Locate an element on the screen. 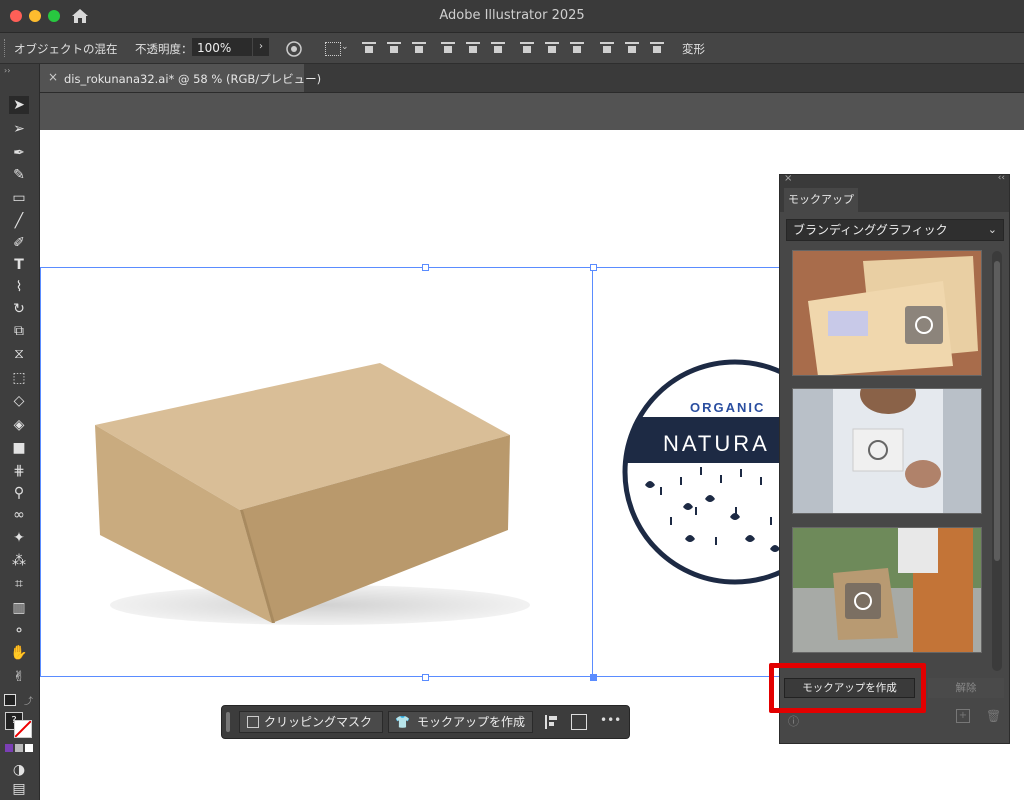 The height and width of the screenshot is (800, 1024). hand-tool-icon: ✋ is located at coordinates (19, 653).